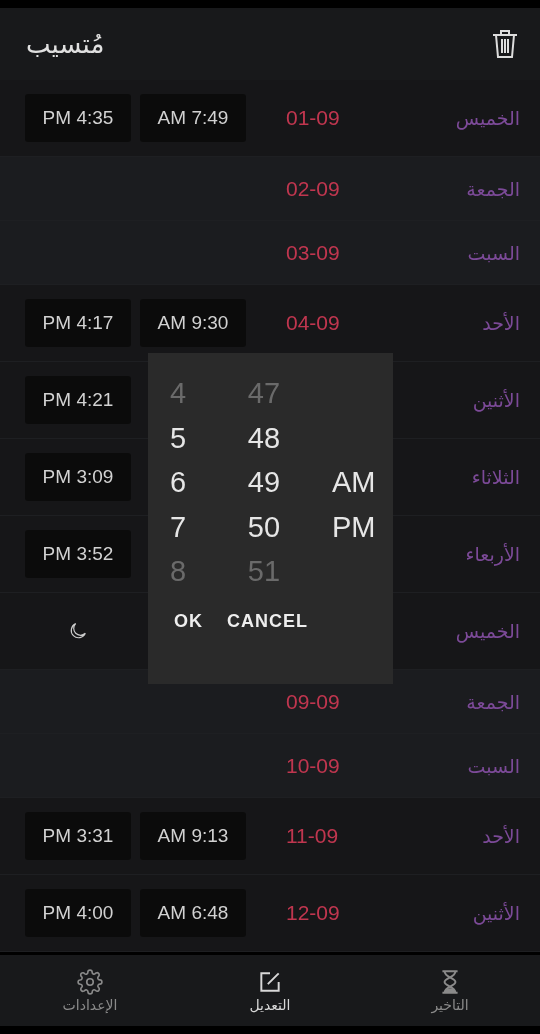 This screenshot has height=1034, width=540. Describe the element at coordinates (313, 323) in the screenshot. I see `date-label: 04-09` at that location.